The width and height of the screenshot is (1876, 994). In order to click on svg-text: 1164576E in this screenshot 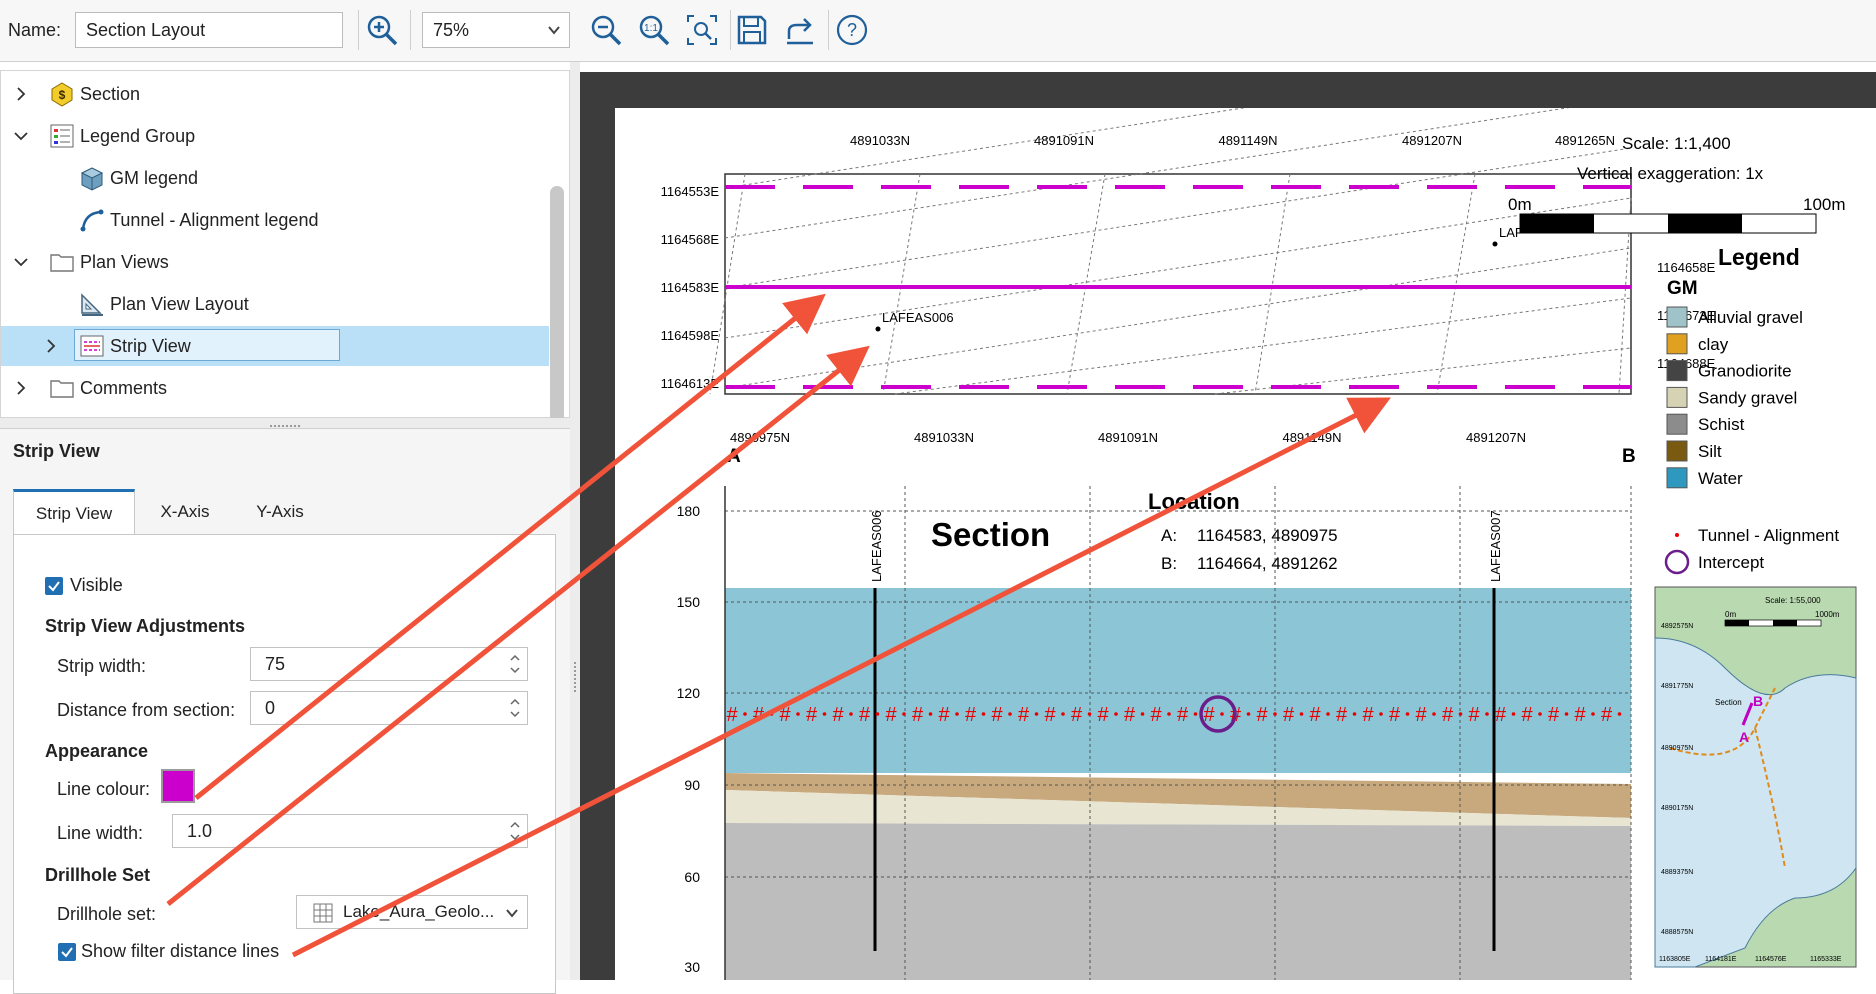, I will do `click(1771, 959)`.